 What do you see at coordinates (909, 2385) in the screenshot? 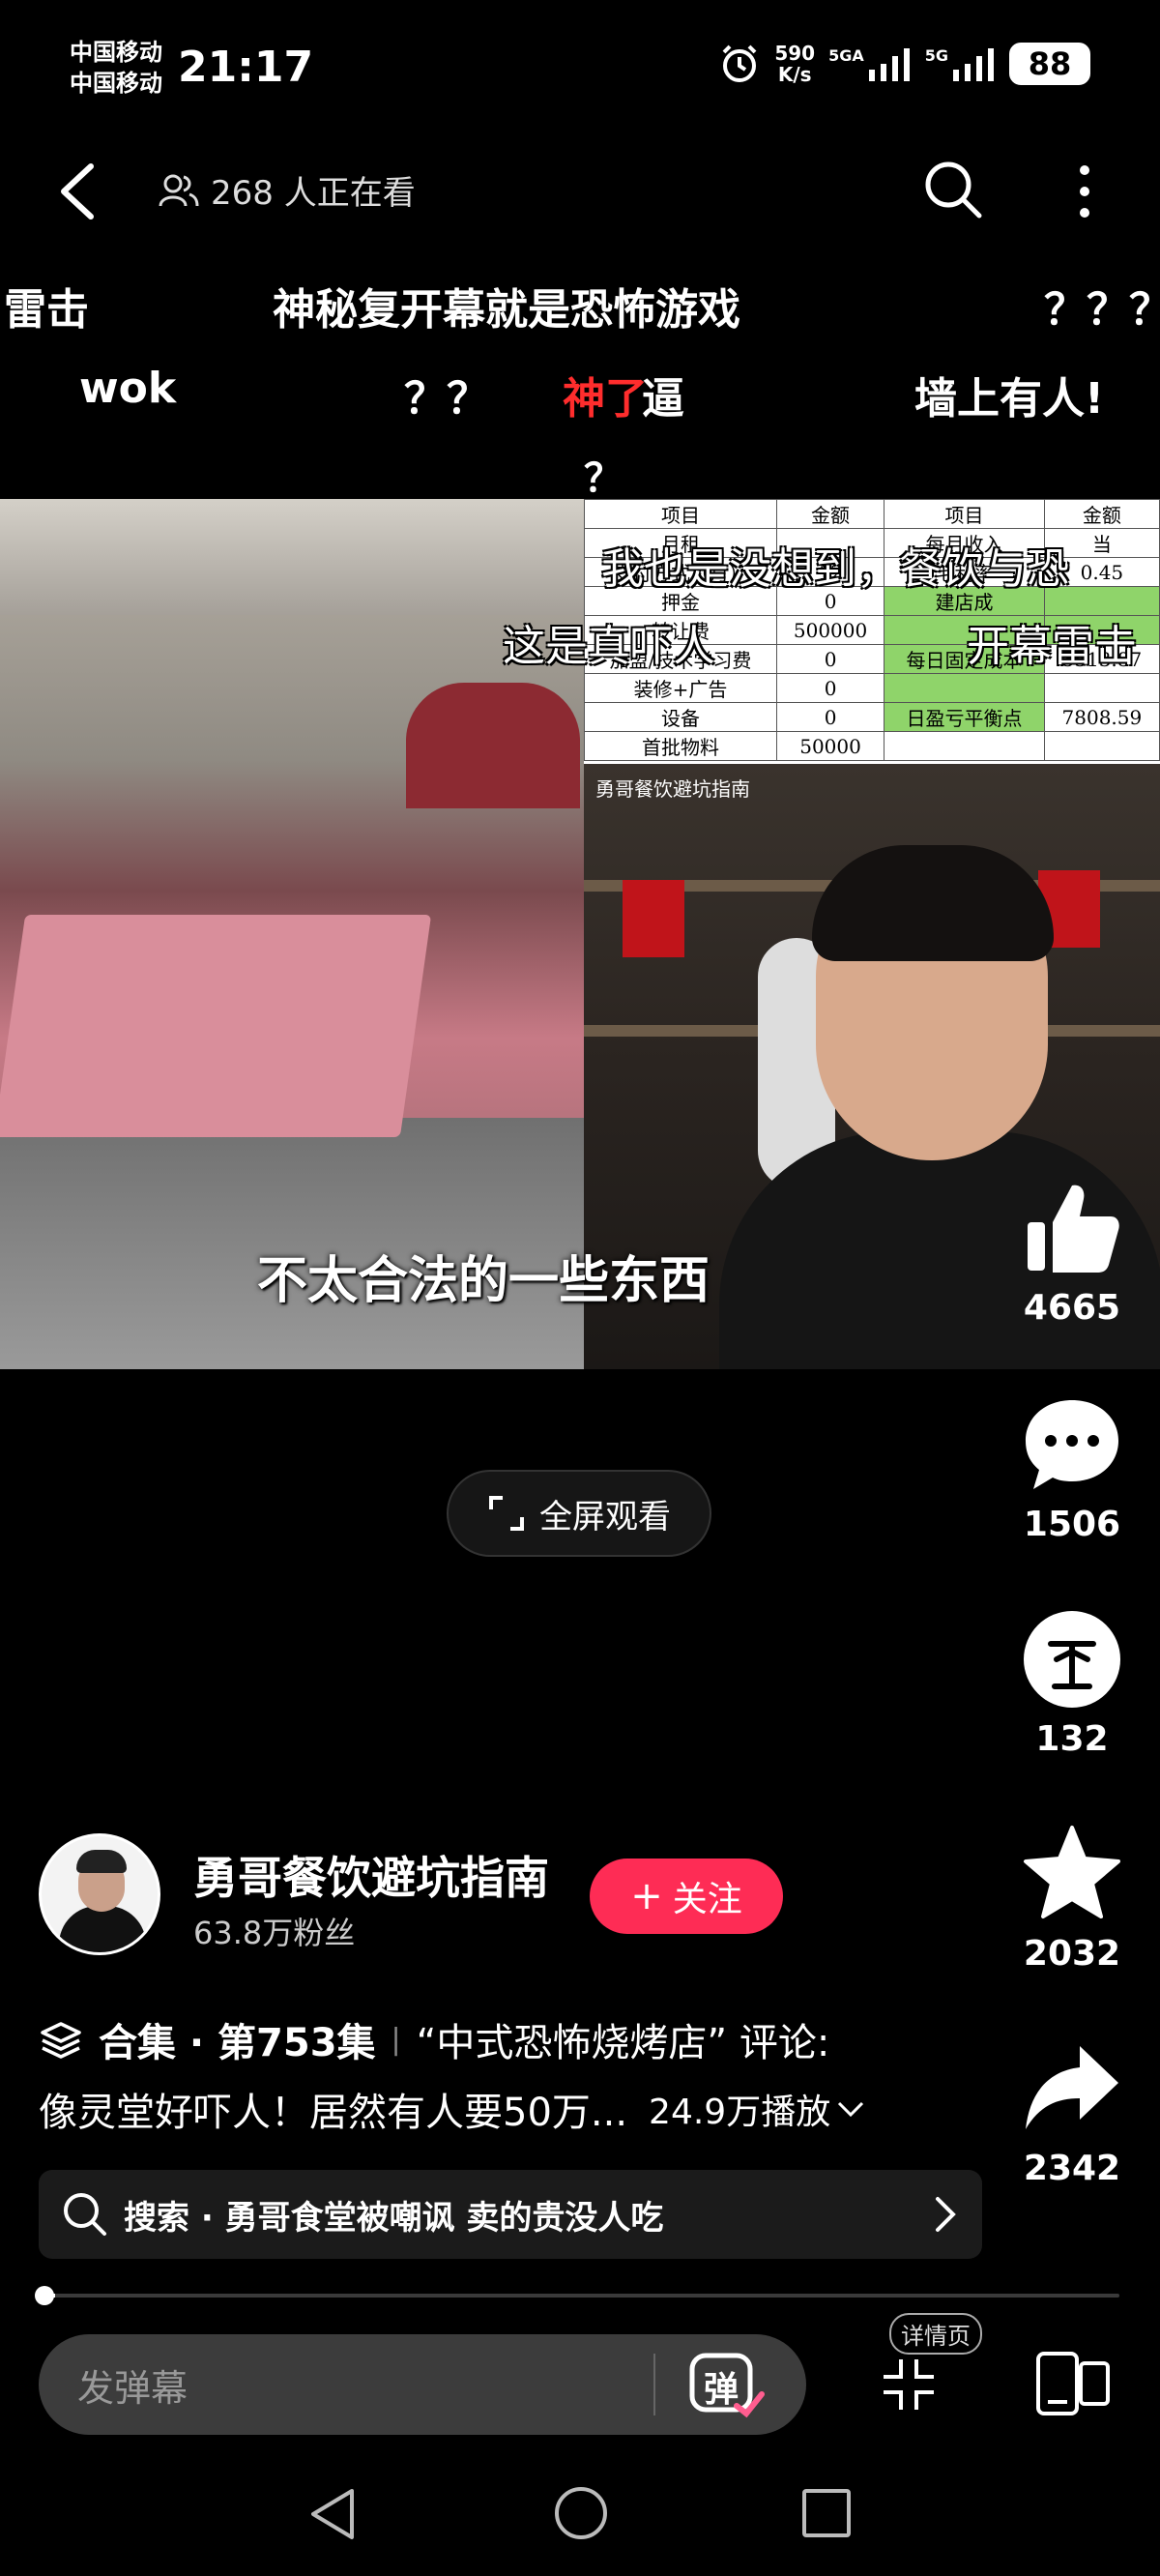
I see `exit-fullscreen-icon` at bounding box center [909, 2385].